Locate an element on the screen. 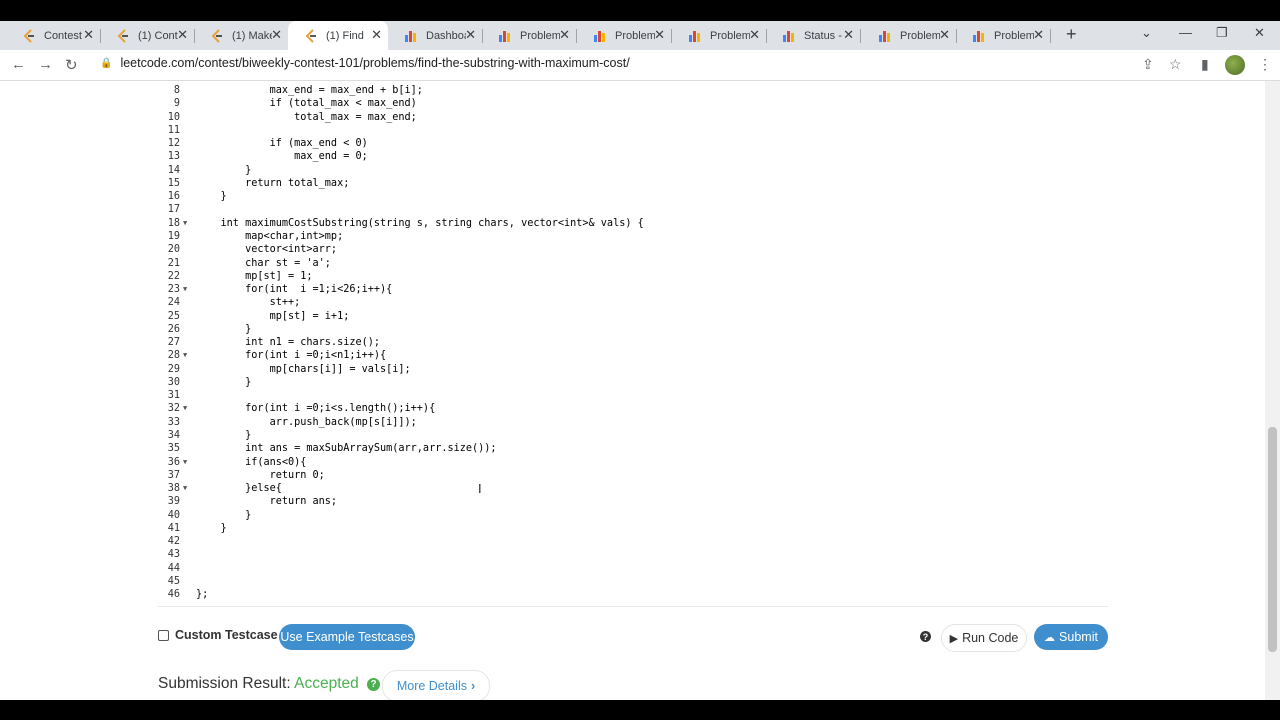  code-text: total_max = max_end; is located at coordinates (306, 117).